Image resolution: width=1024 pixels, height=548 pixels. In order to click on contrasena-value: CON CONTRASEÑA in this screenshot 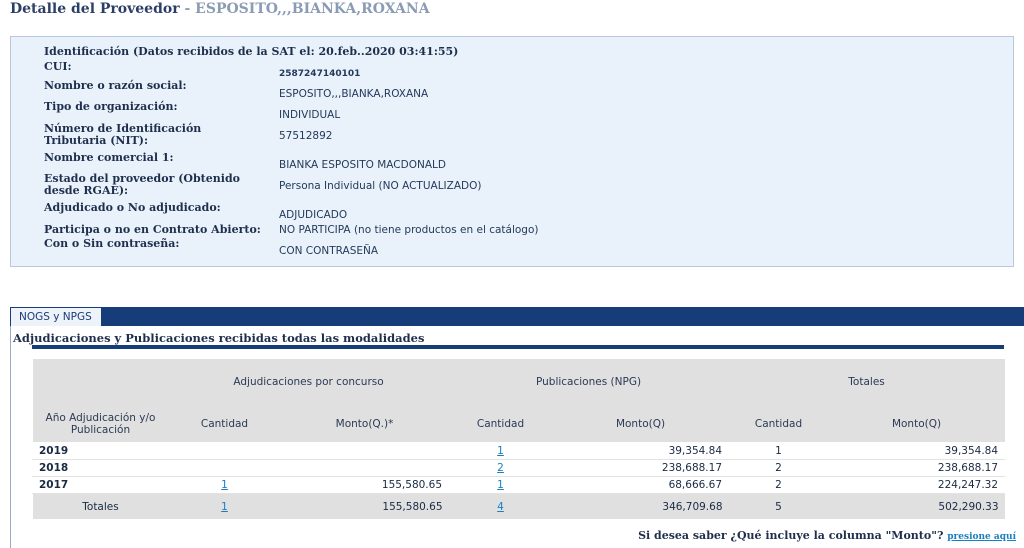, I will do `click(329, 251)`.